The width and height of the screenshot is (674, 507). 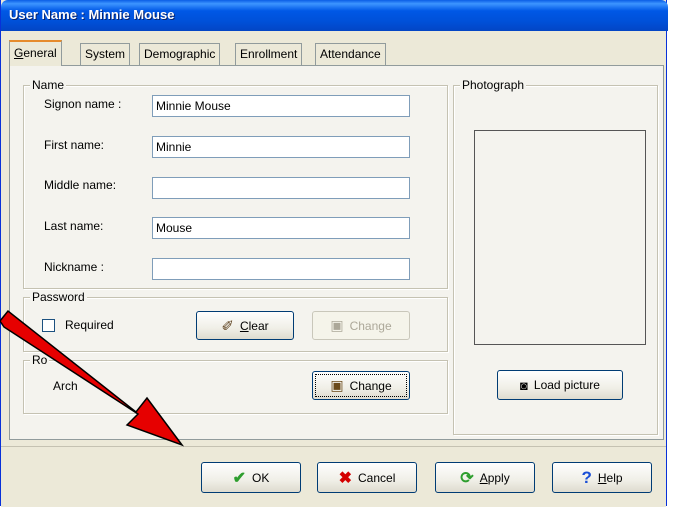 What do you see at coordinates (269, 54) in the screenshot?
I see `tab-enrollment: Enrollment` at bounding box center [269, 54].